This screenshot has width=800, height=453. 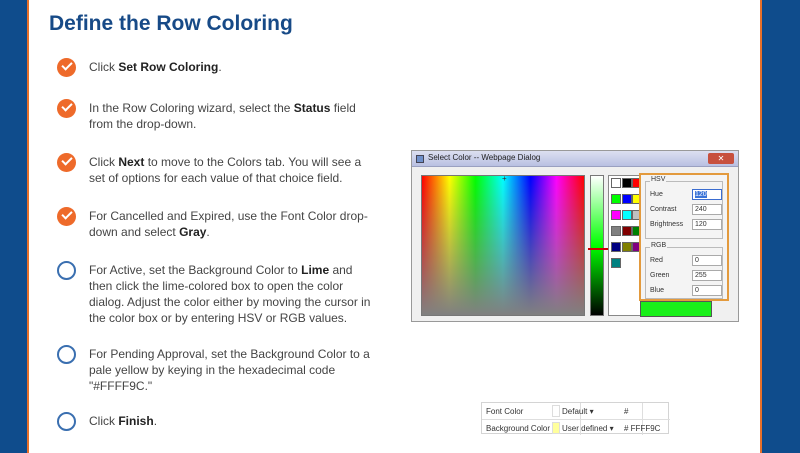 I want to click on red-label: Red, so click(x=656, y=260).